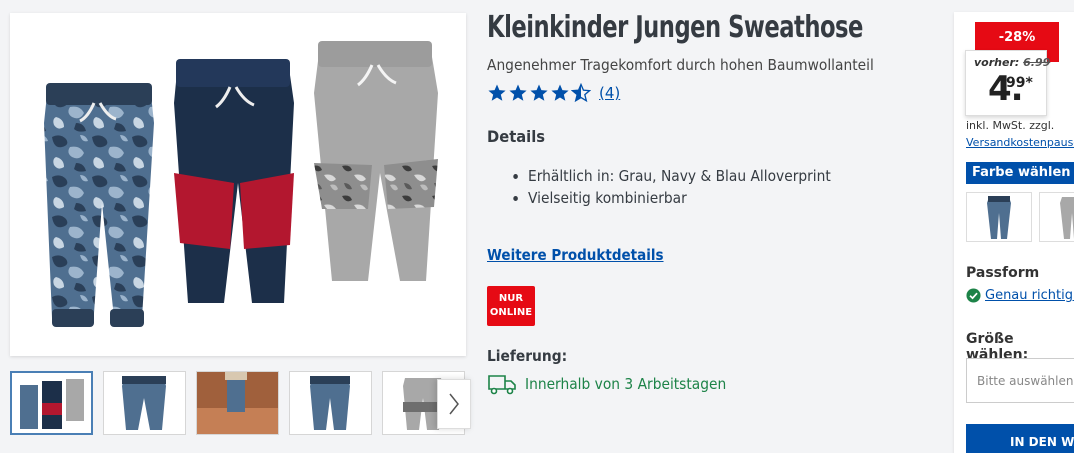 Image resolution: width=1074 pixels, height=453 pixels. I want to click on online-badge-line1: NUR, so click(511, 298).